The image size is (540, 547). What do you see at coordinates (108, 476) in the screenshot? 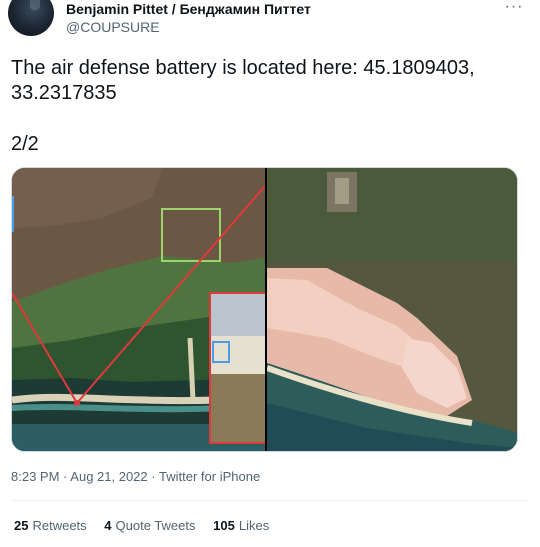
I see `tweet-date: Aug 21, 2022` at bounding box center [108, 476].